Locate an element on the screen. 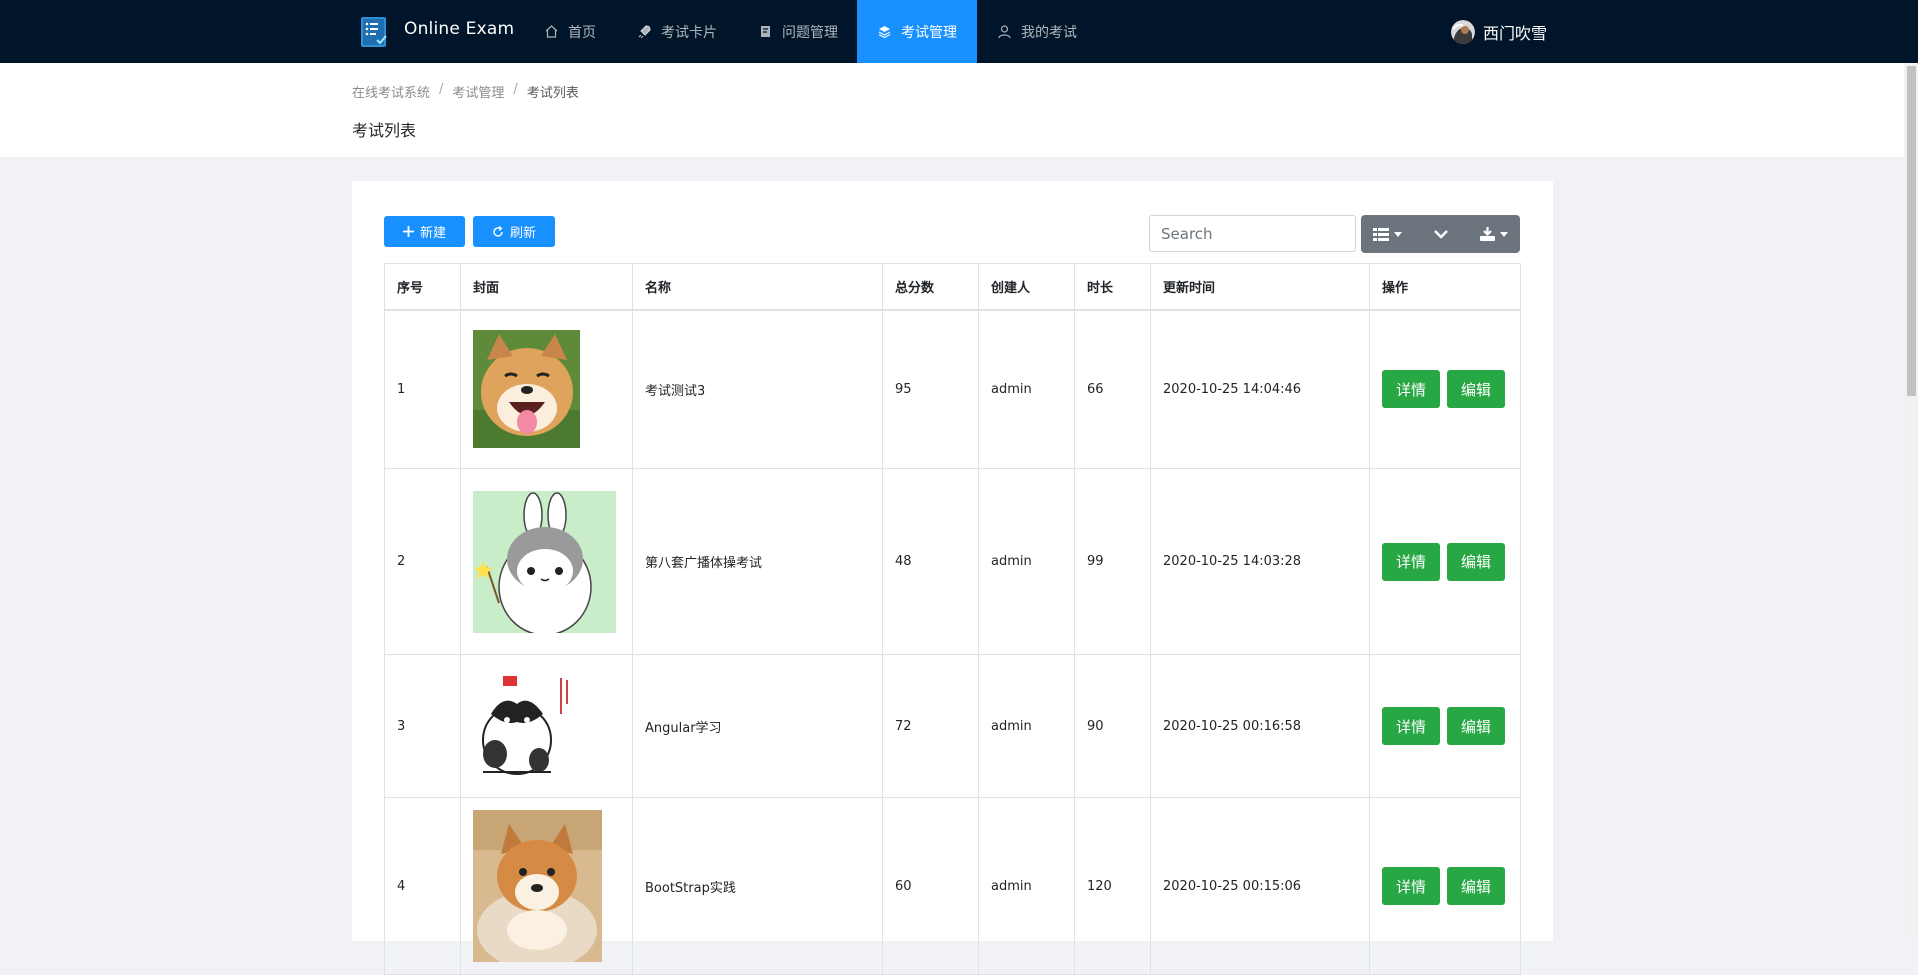 Image resolution: width=1918 pixels, height=975 pixels. export-button is located at coordinates (1493, 234).